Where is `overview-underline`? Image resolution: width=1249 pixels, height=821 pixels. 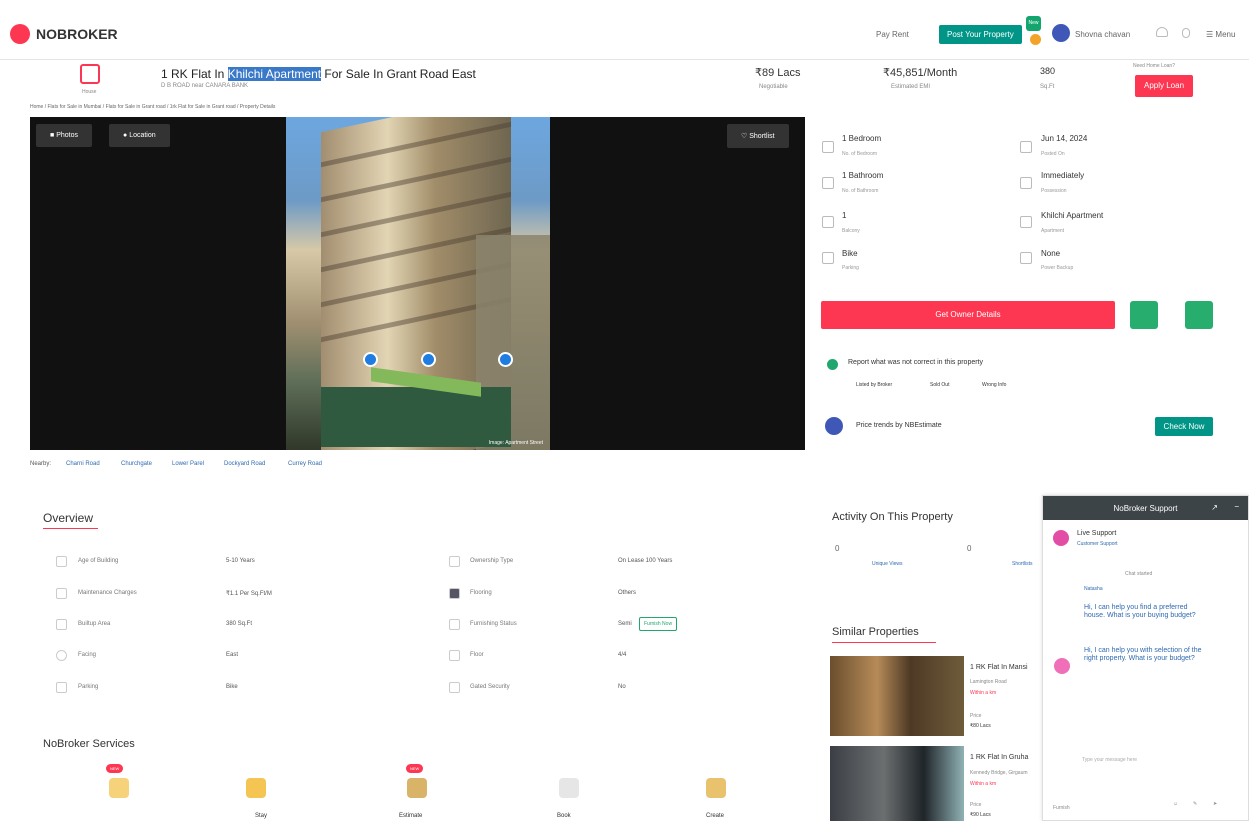 overview-underline is located at coordinates (70, 528).